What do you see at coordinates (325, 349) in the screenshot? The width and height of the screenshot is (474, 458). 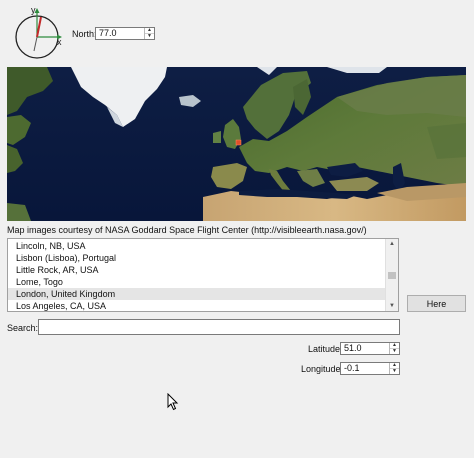 I see `latitude-label: Latitude:` at bounding box center [325, 349].